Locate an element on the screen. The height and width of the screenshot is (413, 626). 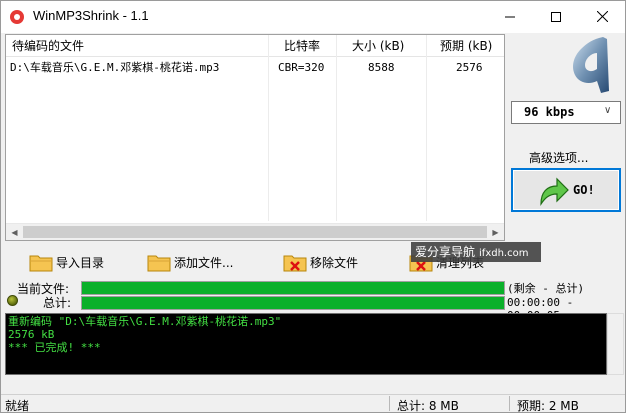
close-button is located at coordinates (602, 16).